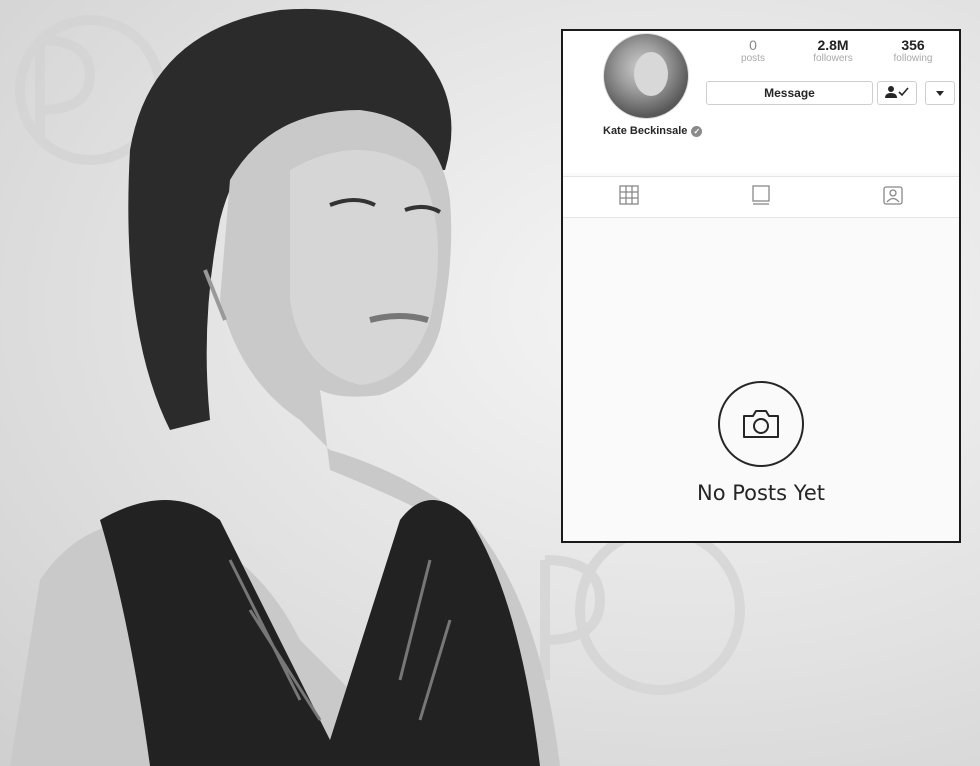 Image resolution: width=980 pixels, height=766 pixels. Describe the element at coordinates (646, 76) in the screenshot. I see `avatar` at that location.